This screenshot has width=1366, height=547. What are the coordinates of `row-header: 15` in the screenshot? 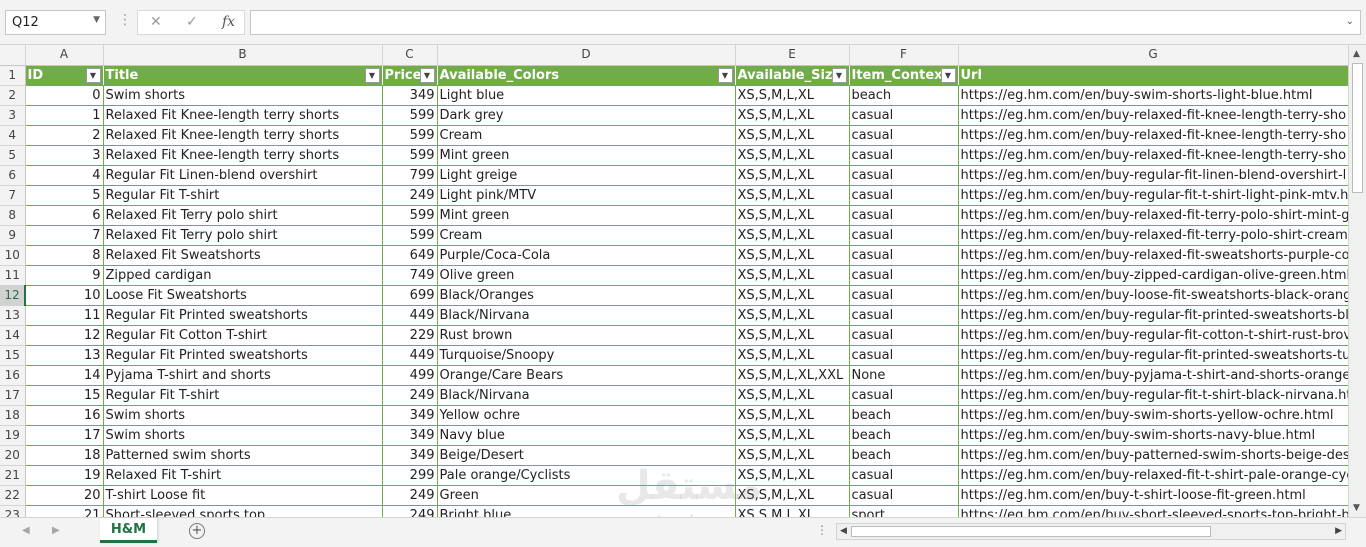 It's located at (13, 355).